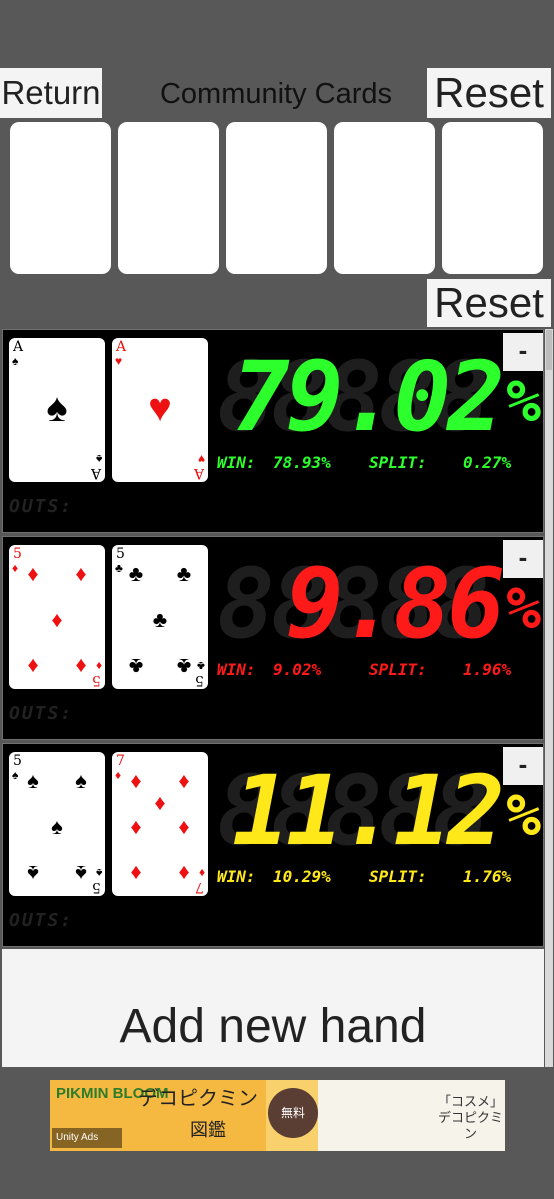  I want to click on scrollbar, so click(549, 698).